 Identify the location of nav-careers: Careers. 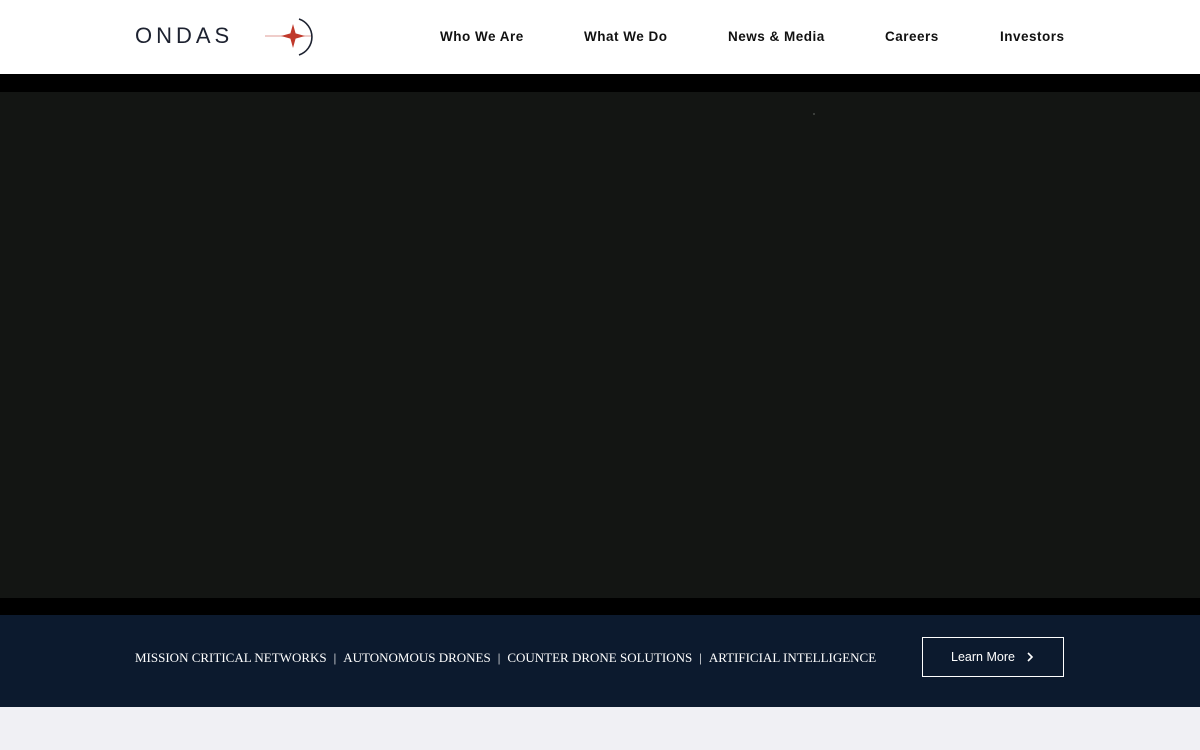
(912, 38).